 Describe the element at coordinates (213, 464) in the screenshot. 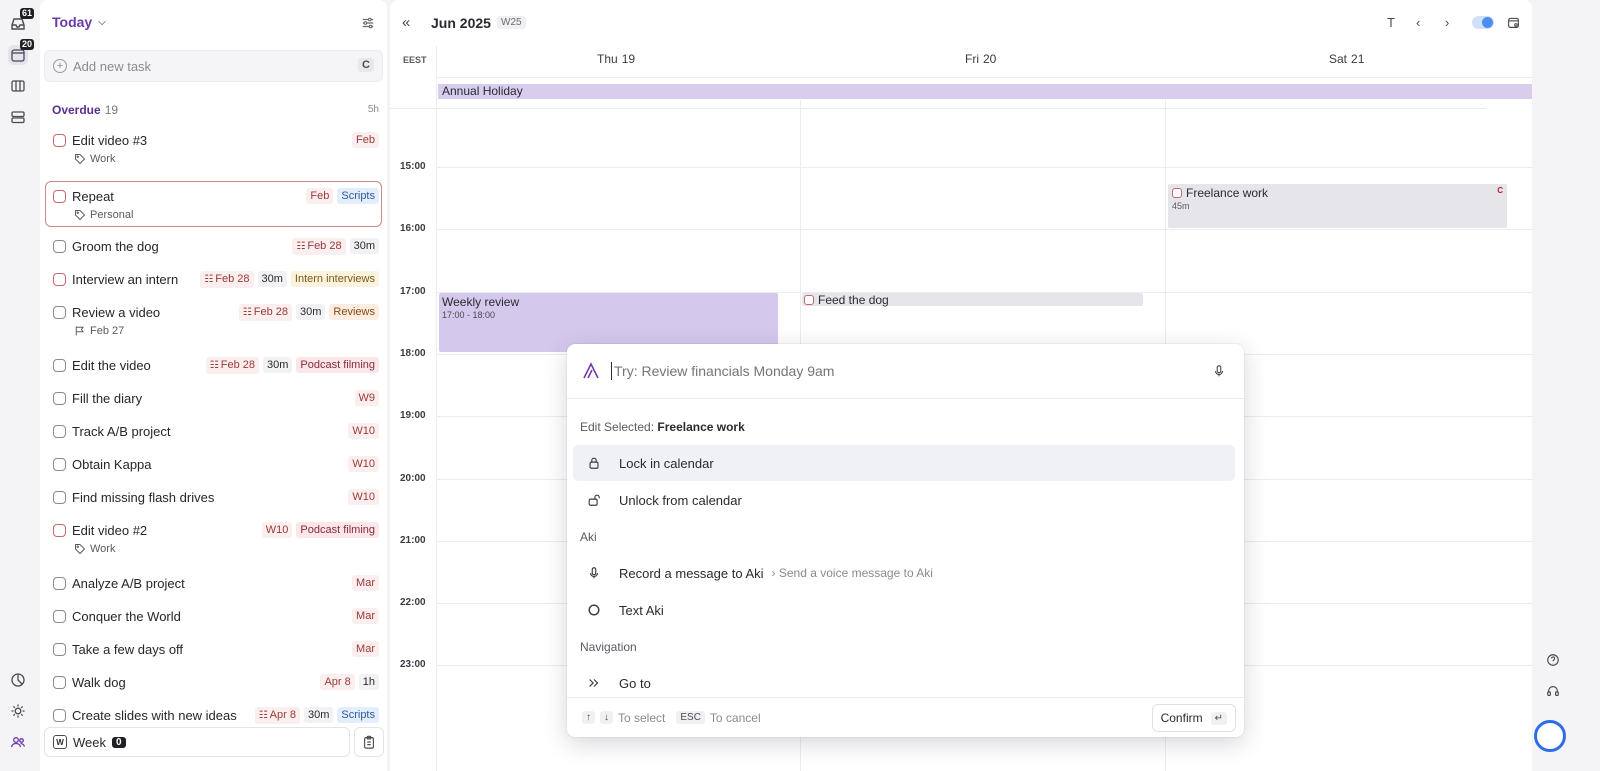

I see `task-item: Obtain Kappa W10` at that location.